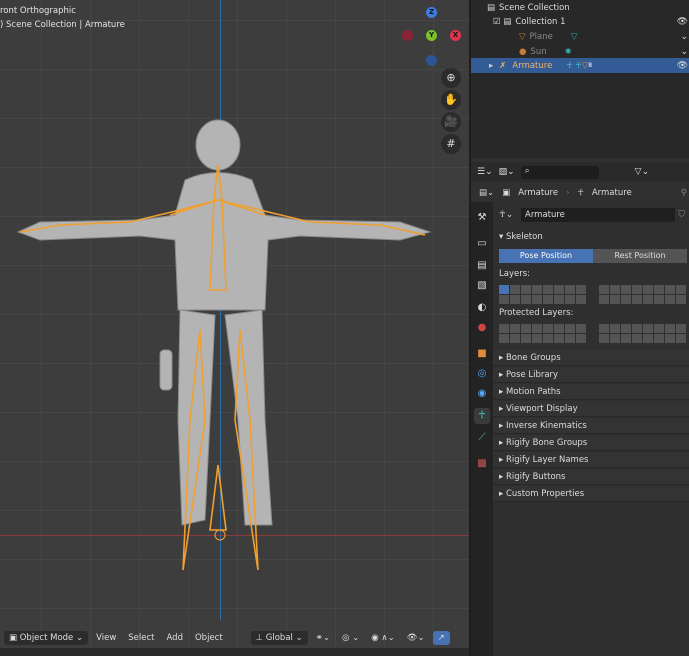 This screenshot has width=689, height=656. What do you see at coordinates (542, 294) in the screenshot?
I see `layers-grid-a` at bounding box center [542, 294].